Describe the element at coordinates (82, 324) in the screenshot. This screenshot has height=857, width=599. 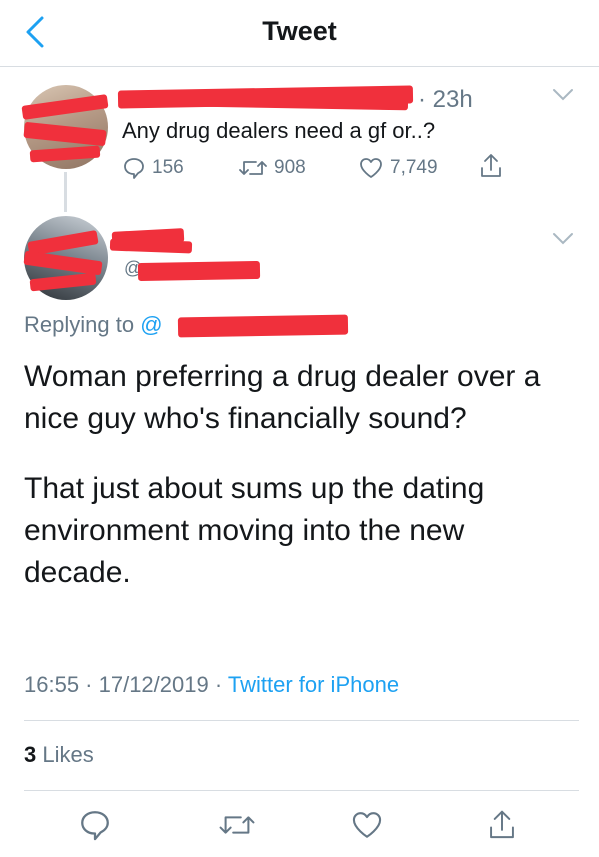
I see `replying-label: Replying to` at that location.